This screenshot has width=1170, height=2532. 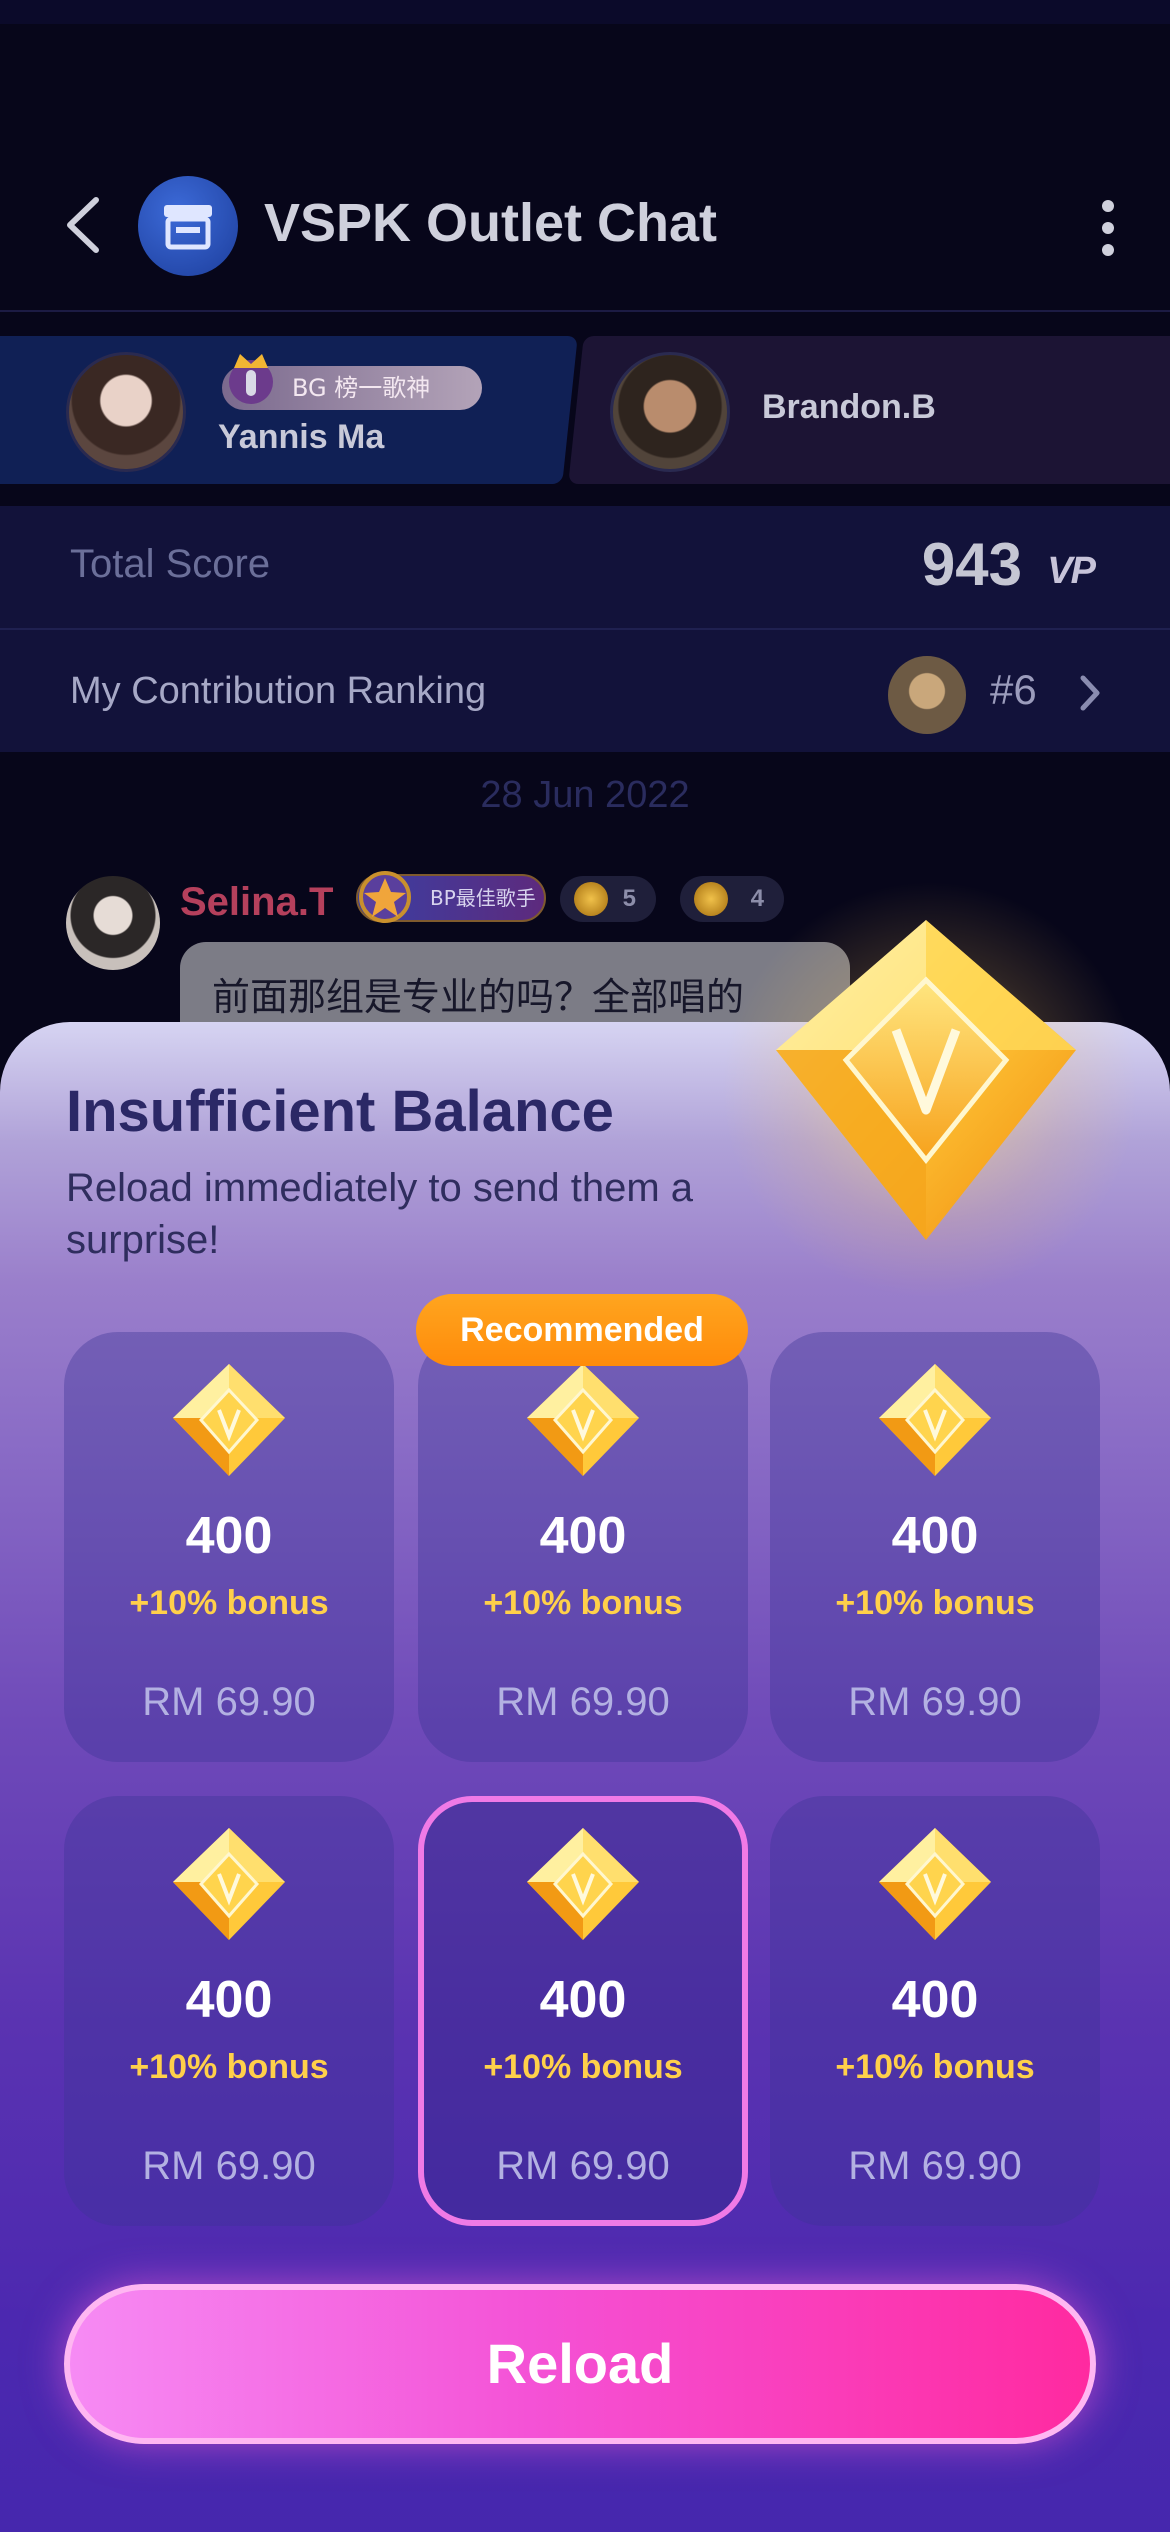 What do you see at coordinates (1013, 689) in the screenshot?
I see `ranking-value: #6` at bounding box center [1013, 689].